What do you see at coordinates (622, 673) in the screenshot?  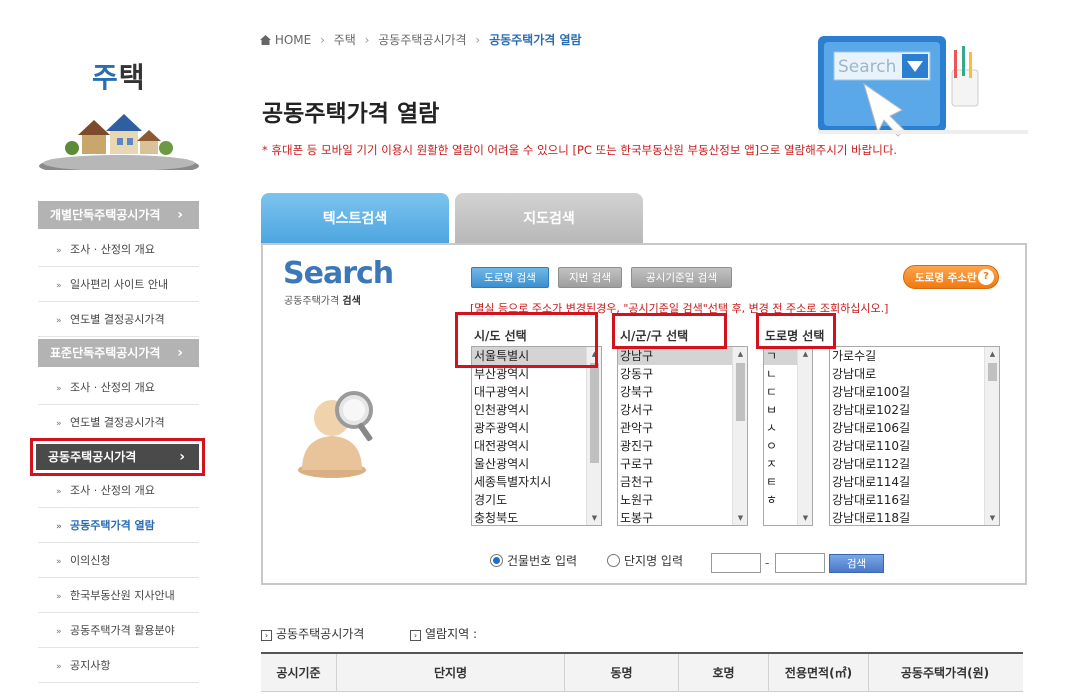 I see `column-header: 동명` at bounding box center [622, 673].